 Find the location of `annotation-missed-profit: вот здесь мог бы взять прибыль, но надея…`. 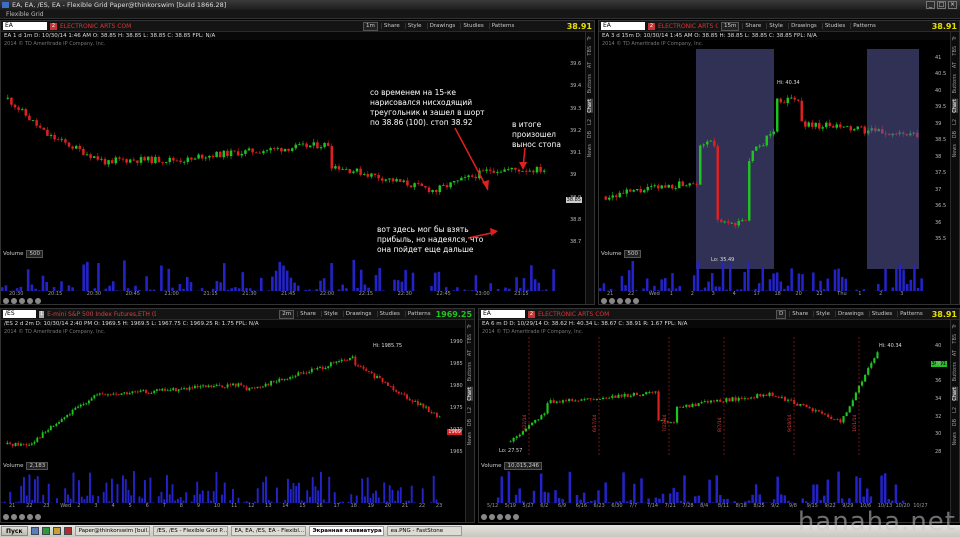

annotation-missed-profit: вот здесь мог бы взять прибыль, но надея… is located at coordinates (430, 239).